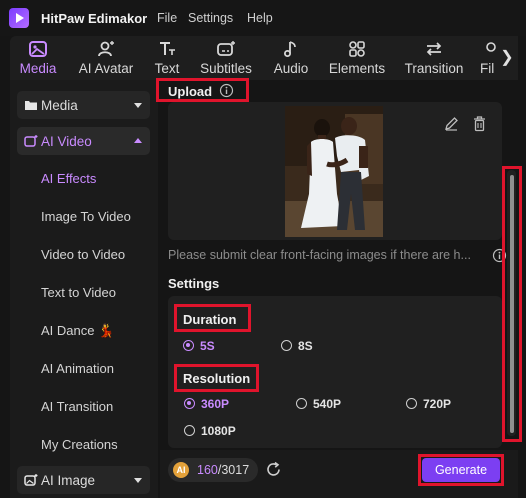 The width and height of the screenshot is (526, 498). Describe the element at coordinates (233, 470) in the screenshot. I see `credits-total: /3017` at that location.